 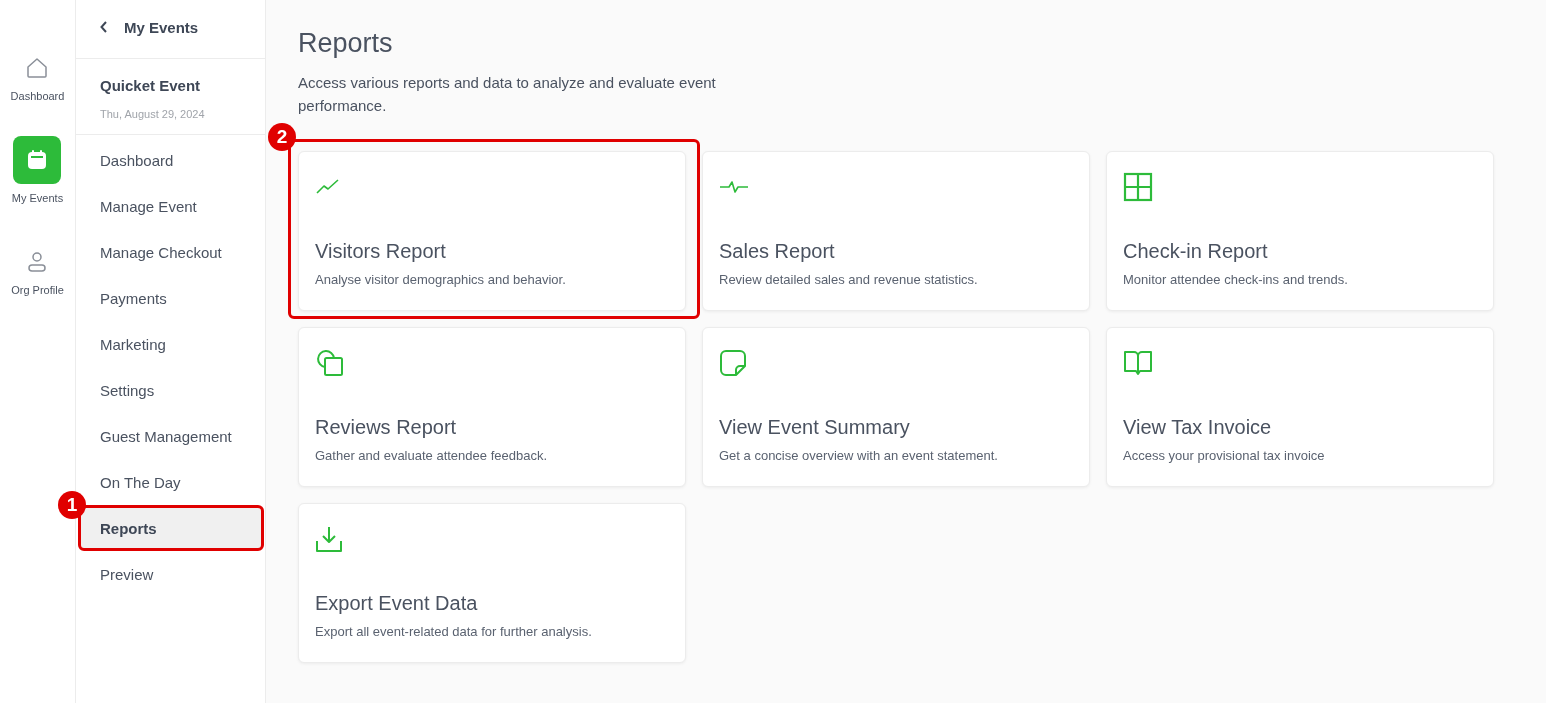 I want to click on card-description: Monitor attendee check-ins and trends., so click(x=1236, y=279).